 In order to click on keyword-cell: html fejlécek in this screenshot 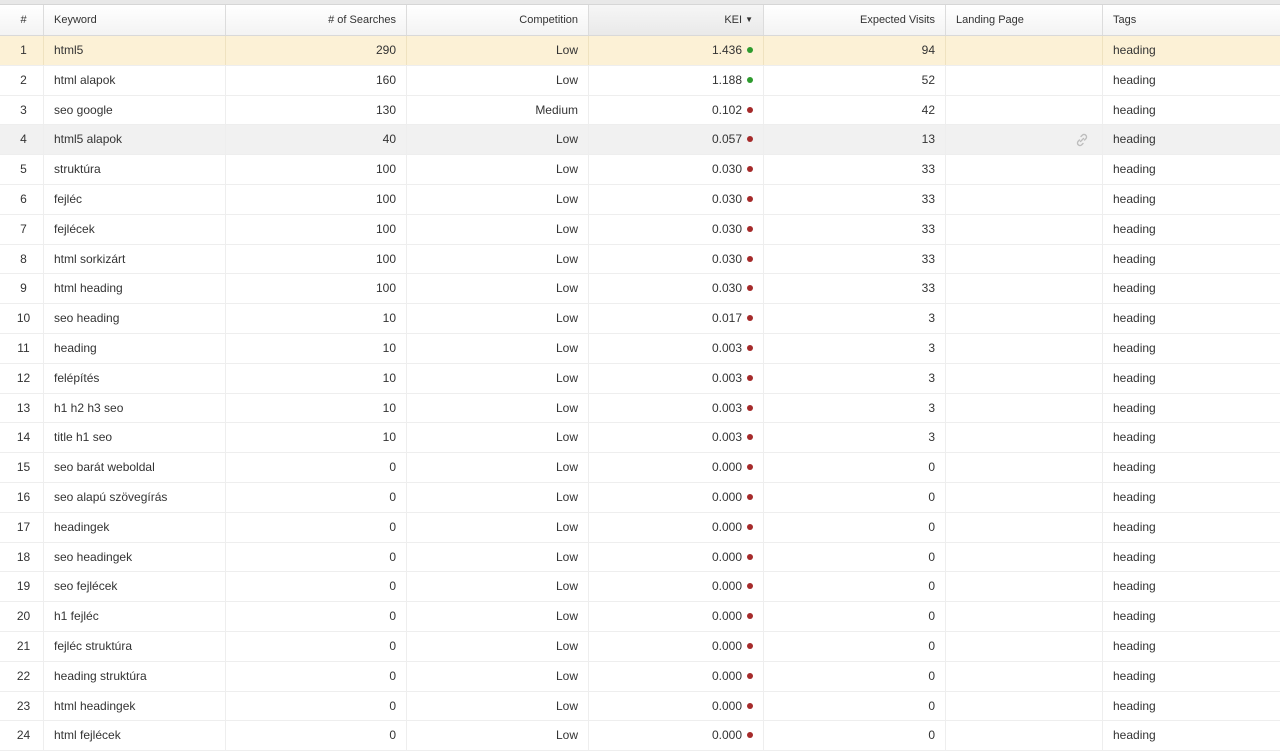, I will do `click(135, 736)`.